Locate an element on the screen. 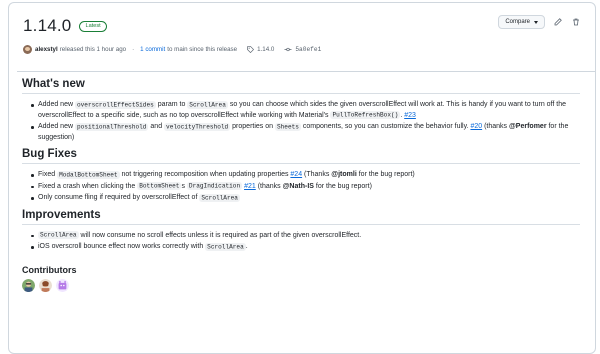  commits-link: 1 commit is located at coordinates (152, 49).